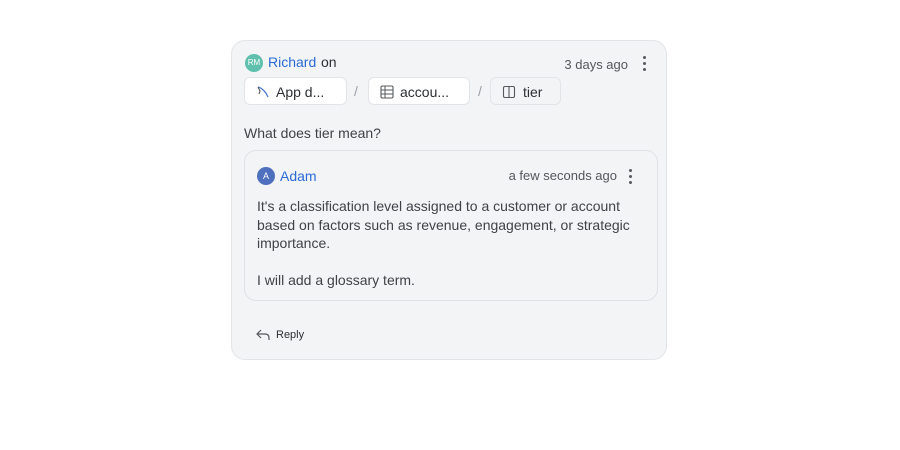  What do you see at coordinates (533, 92) in the screenshot?
I see `breadcrumb-label: tier` at bounding box center [533, 92].